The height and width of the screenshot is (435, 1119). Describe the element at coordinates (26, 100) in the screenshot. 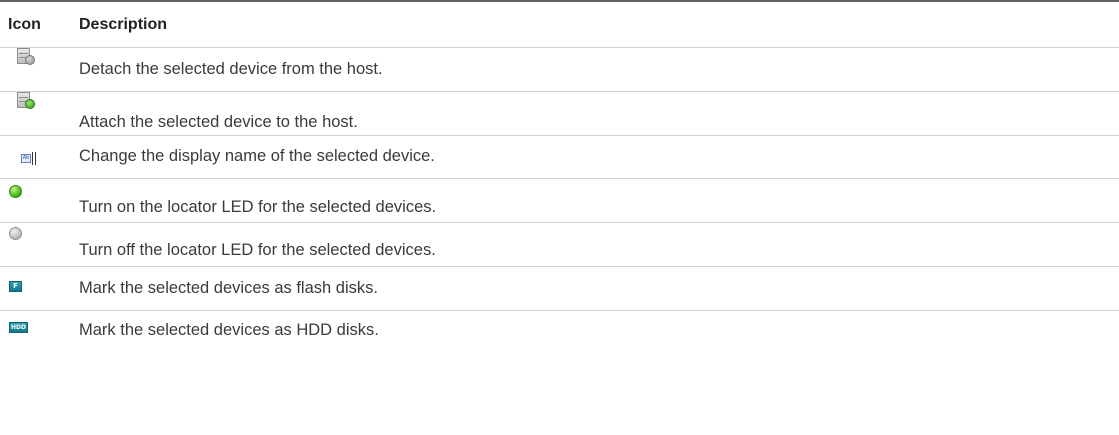

I see `attach-device-icon` at that location.